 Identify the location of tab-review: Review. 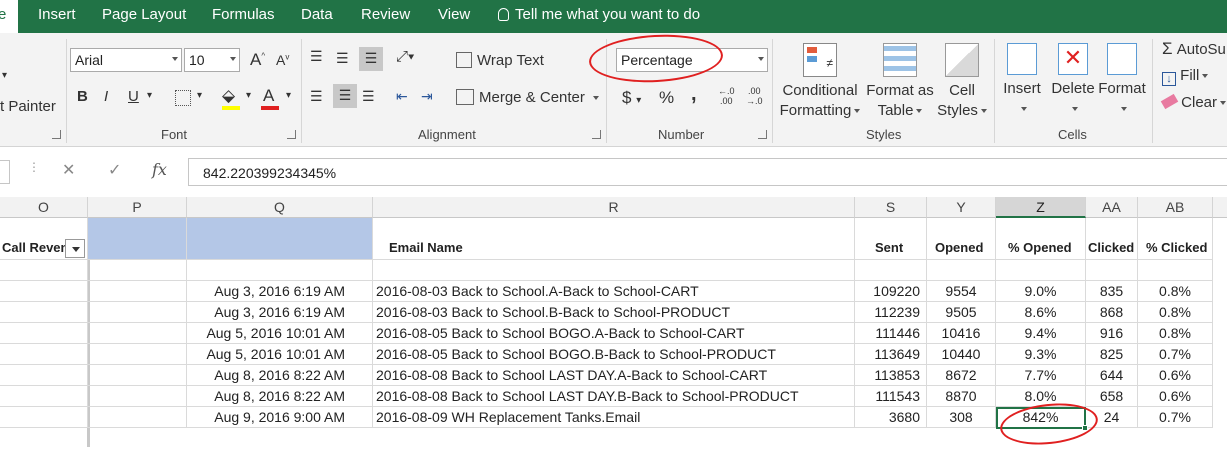
(385, 14).